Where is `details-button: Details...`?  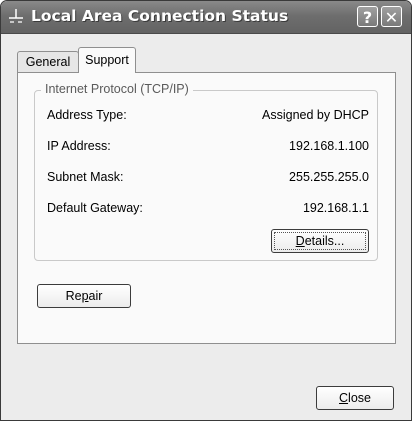 details-button: Details... is located at coordinates (320, 241).